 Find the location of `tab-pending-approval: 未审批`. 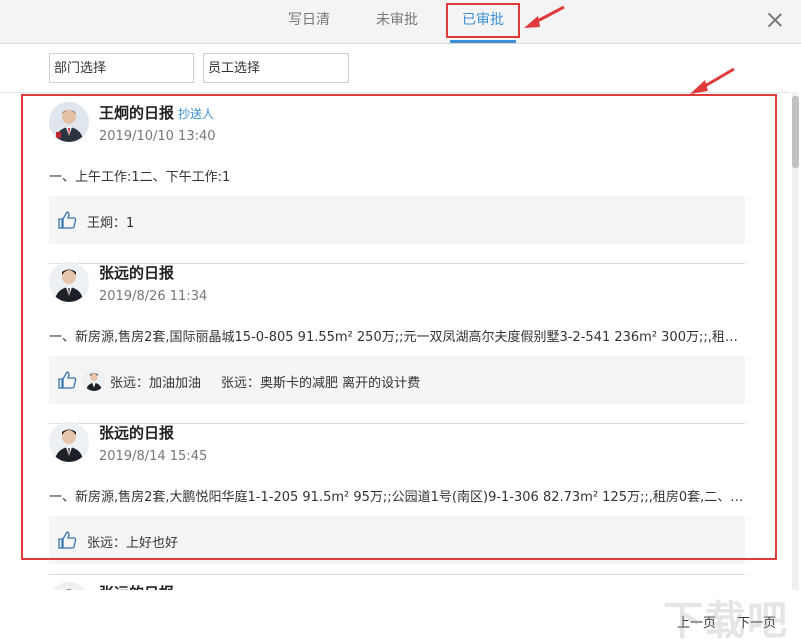

tab-pending-approval: 未审批 is located at coordinates (397, 21).